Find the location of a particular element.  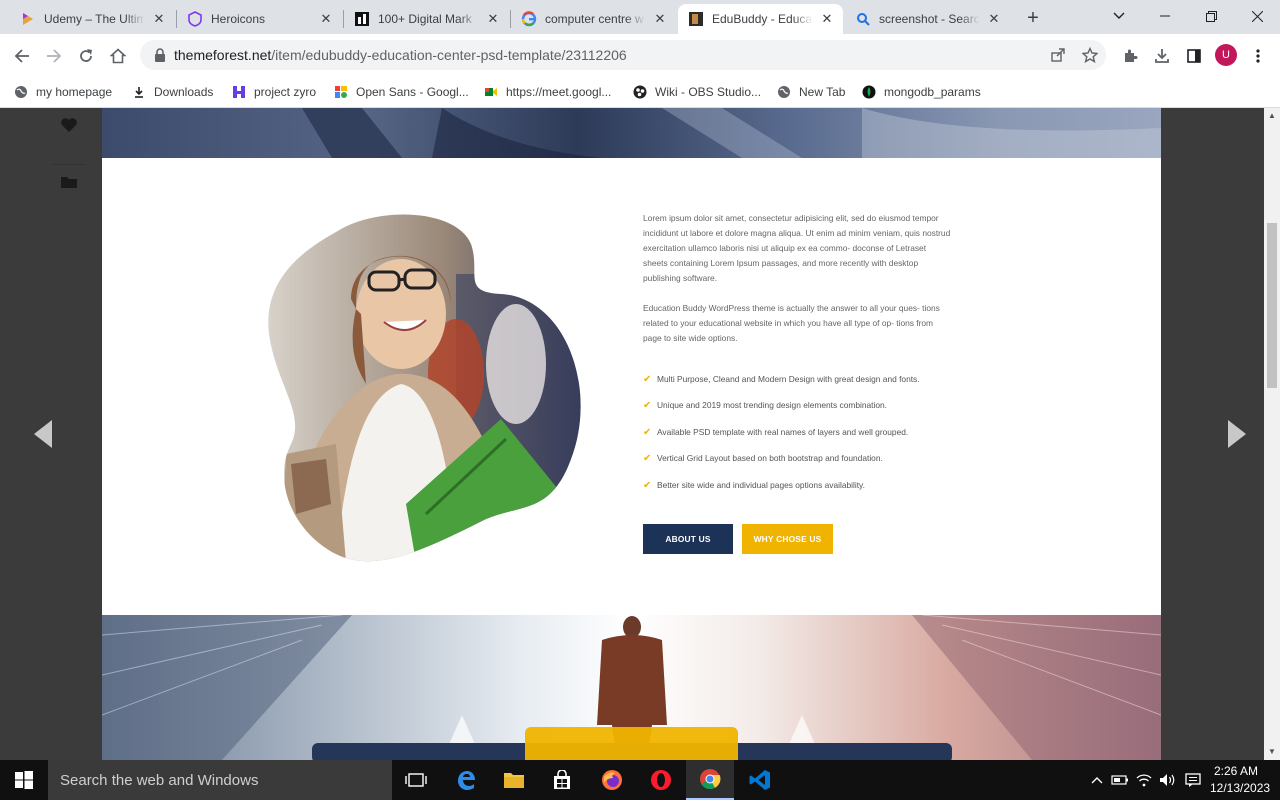

volume-icon is located at coordinates (1168, 780).